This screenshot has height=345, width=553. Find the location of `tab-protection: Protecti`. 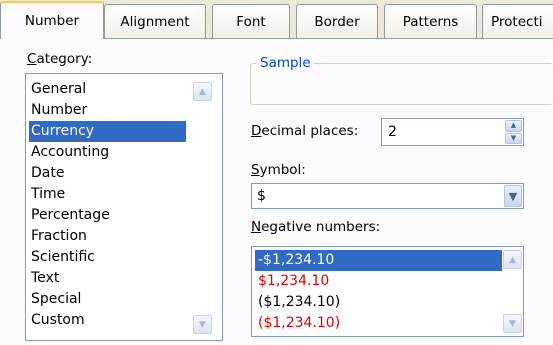

tab-protection: Protecti is located at coordinates (517, 21).